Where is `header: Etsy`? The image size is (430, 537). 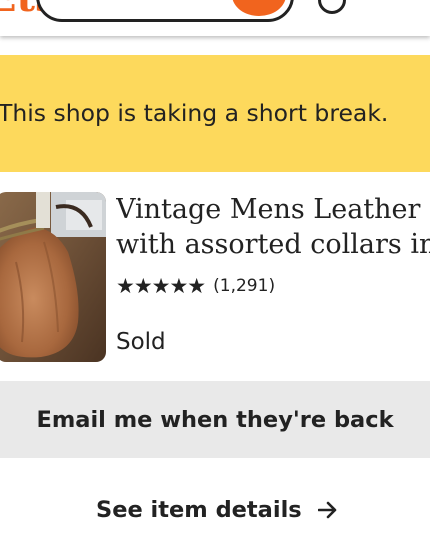
header: Etsy is located at coordinates (215, 18).